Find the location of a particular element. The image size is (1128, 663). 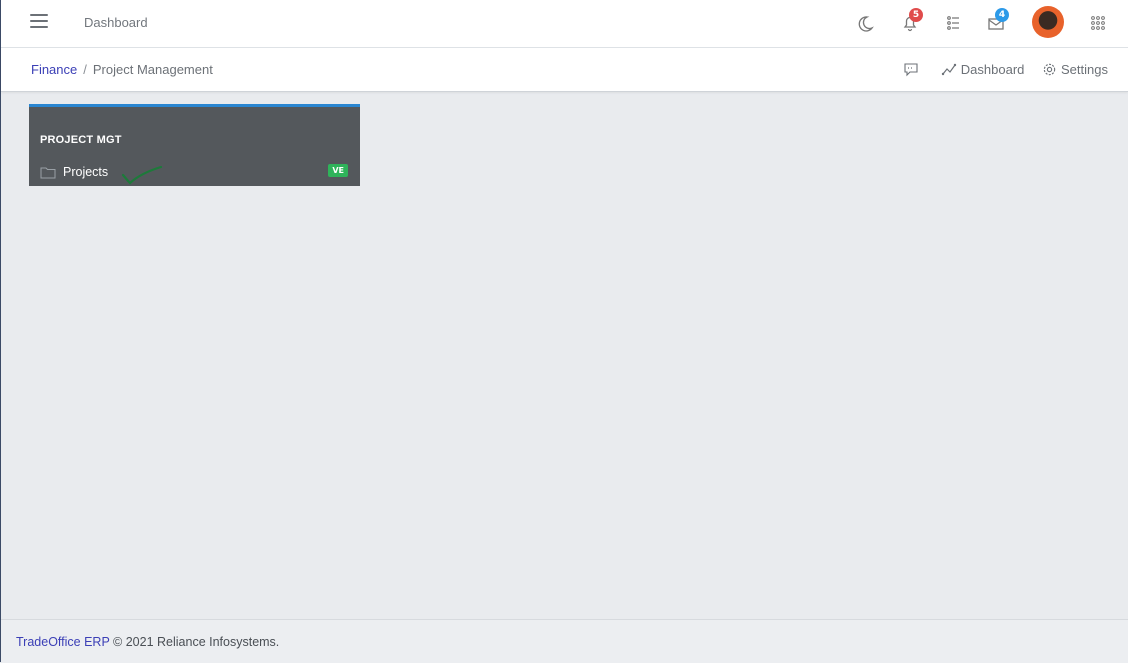

notifications-button: 5 is located at coordinates (911, 21).